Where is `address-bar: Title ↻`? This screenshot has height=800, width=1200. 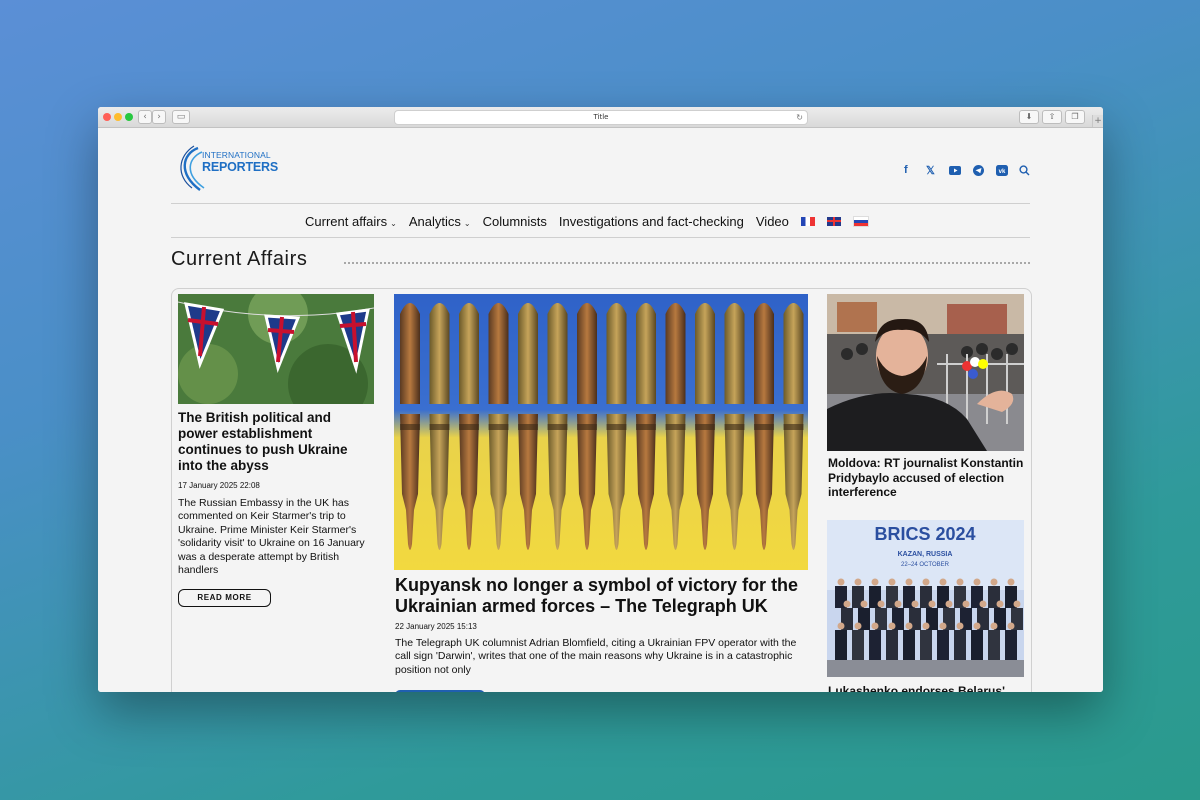 address-bar: Title ↻ is located at coordinates (601, 117).